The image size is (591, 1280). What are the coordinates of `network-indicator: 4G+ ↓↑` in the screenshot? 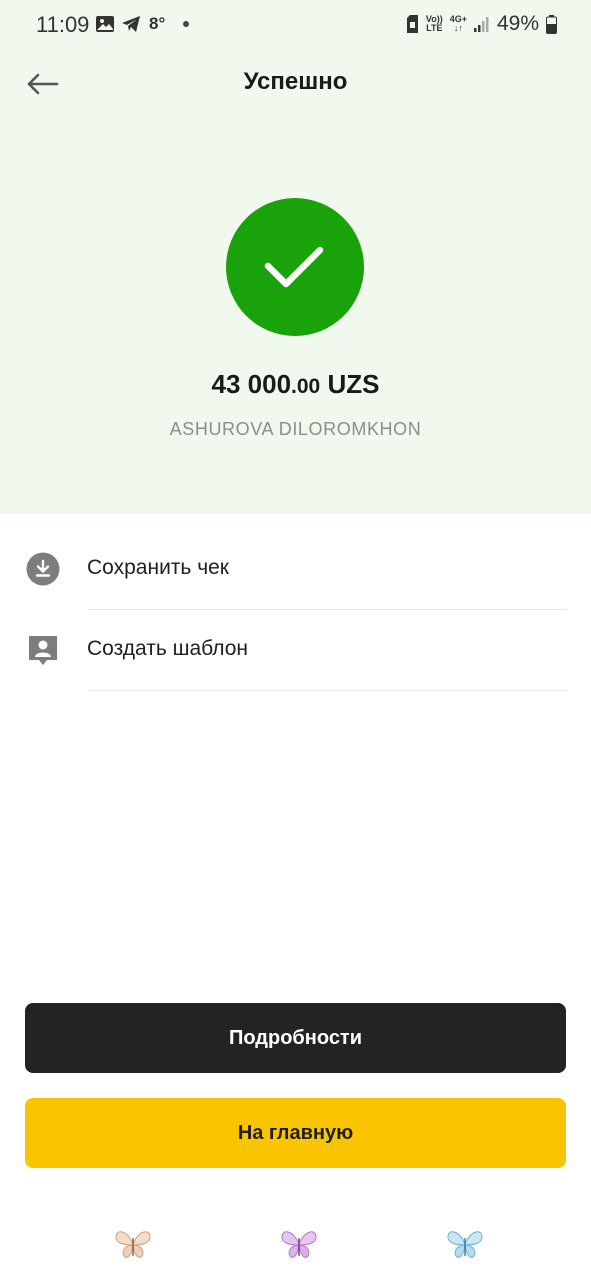 It's located at (458, 24).